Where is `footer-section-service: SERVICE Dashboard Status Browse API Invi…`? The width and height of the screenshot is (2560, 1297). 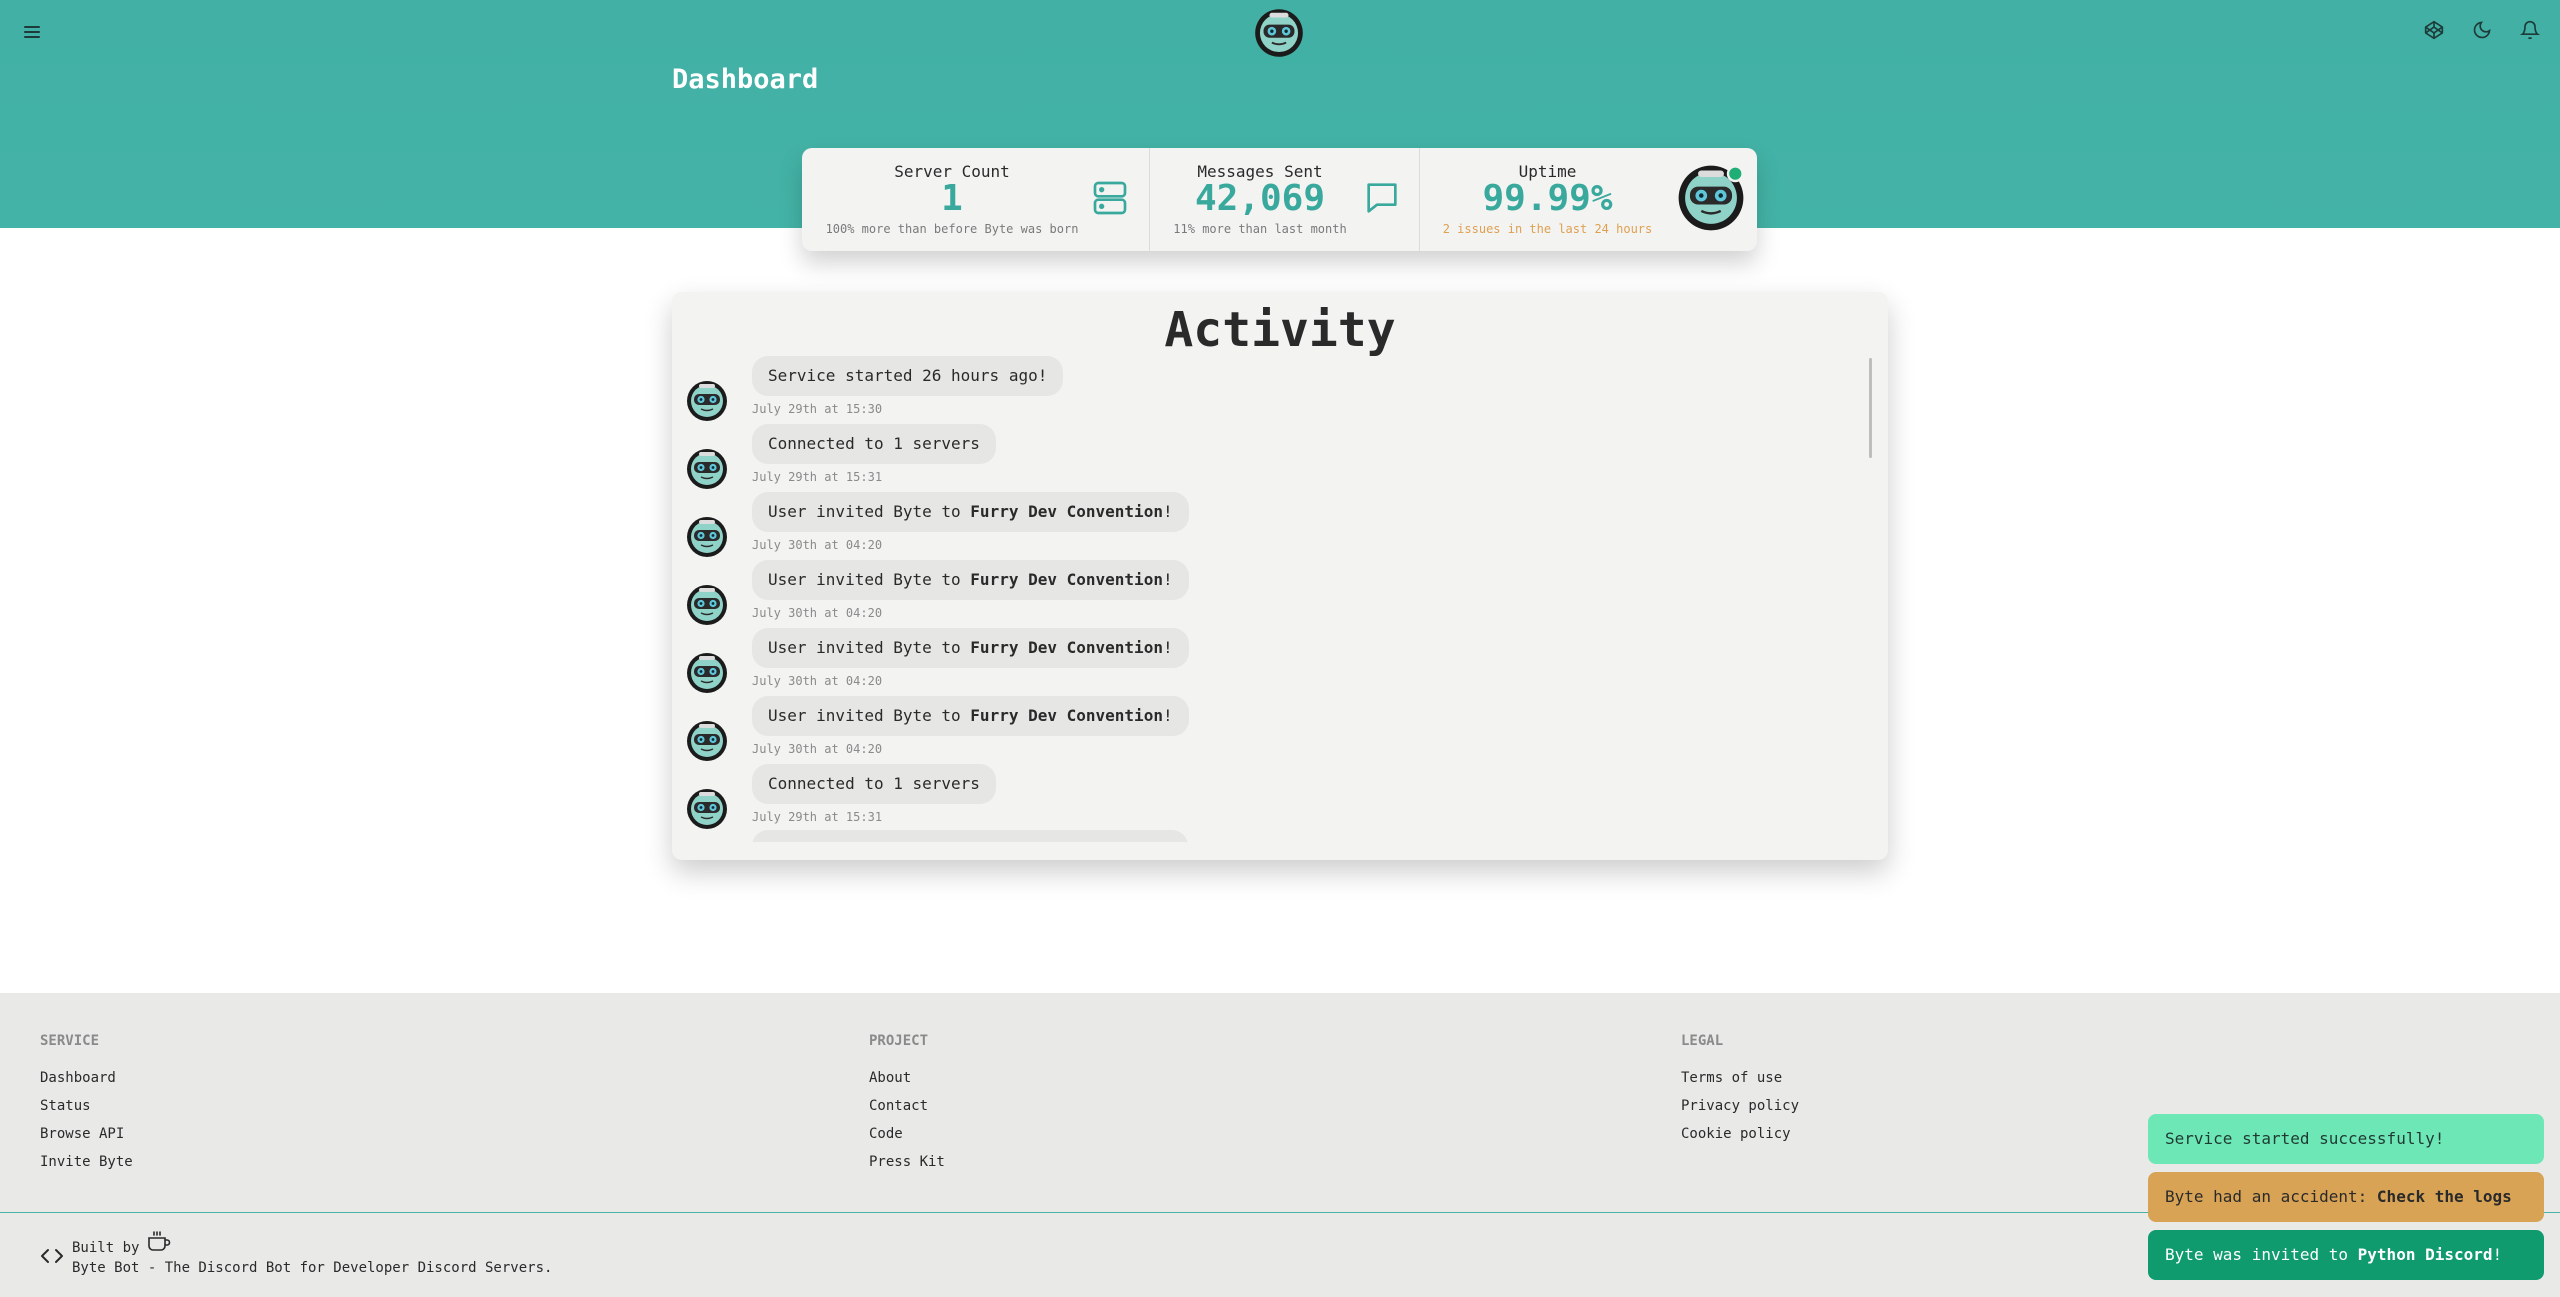 footer-section-service: SERVICE Dashboard Status Browse API Invi… is located at coordinates (86, 1107).